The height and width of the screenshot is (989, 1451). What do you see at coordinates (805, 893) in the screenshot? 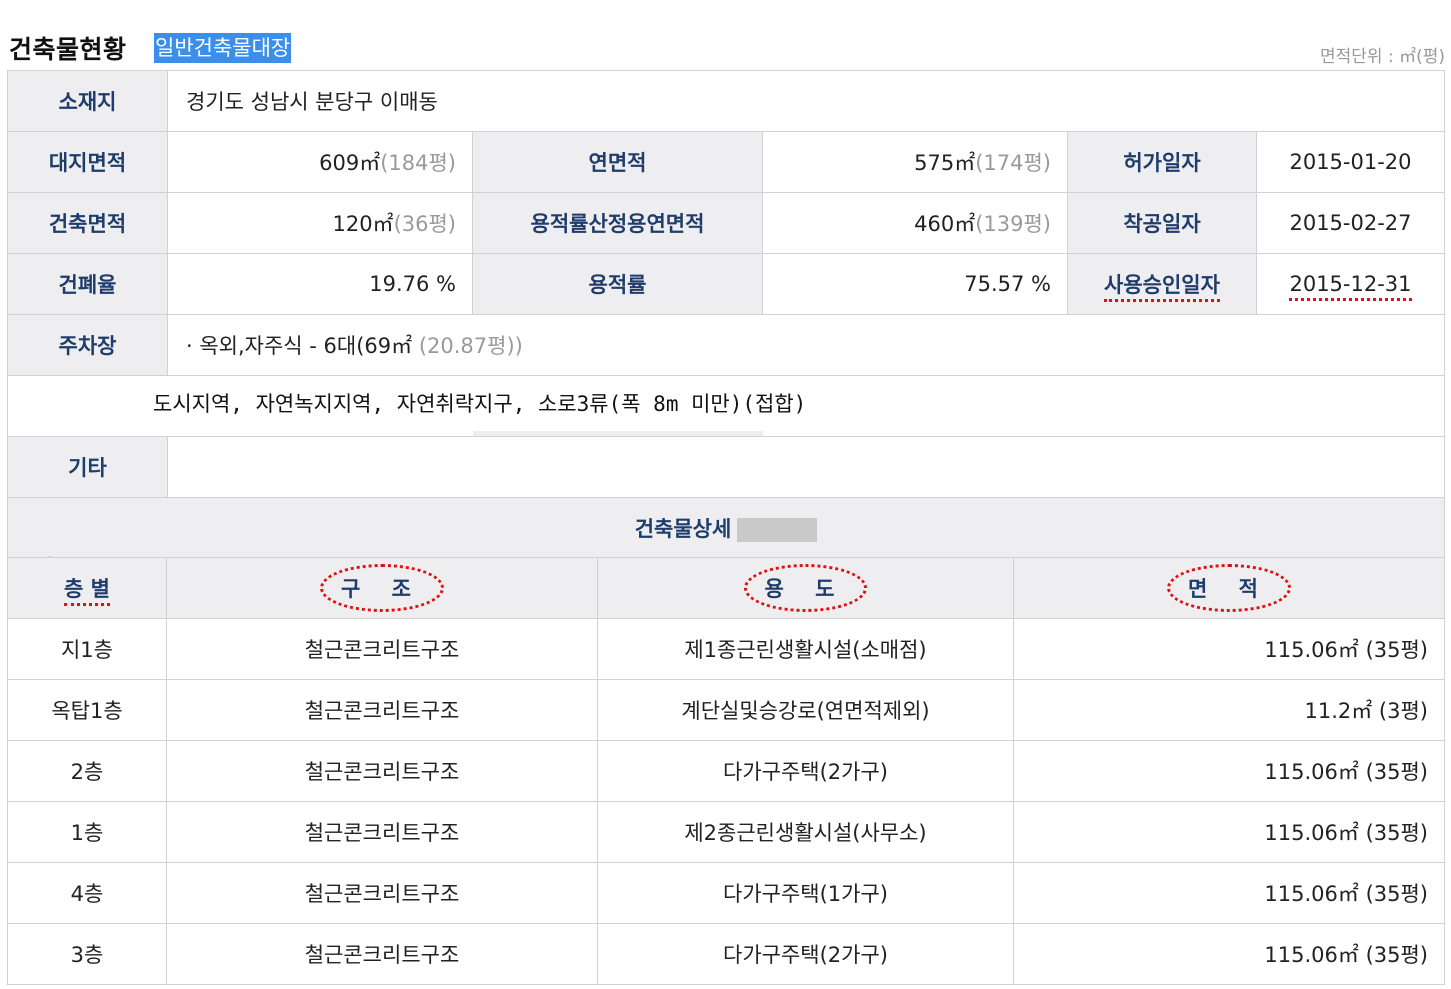
I see `row-use: 다가구주택(1가구)` at bounding box center [805, 893].